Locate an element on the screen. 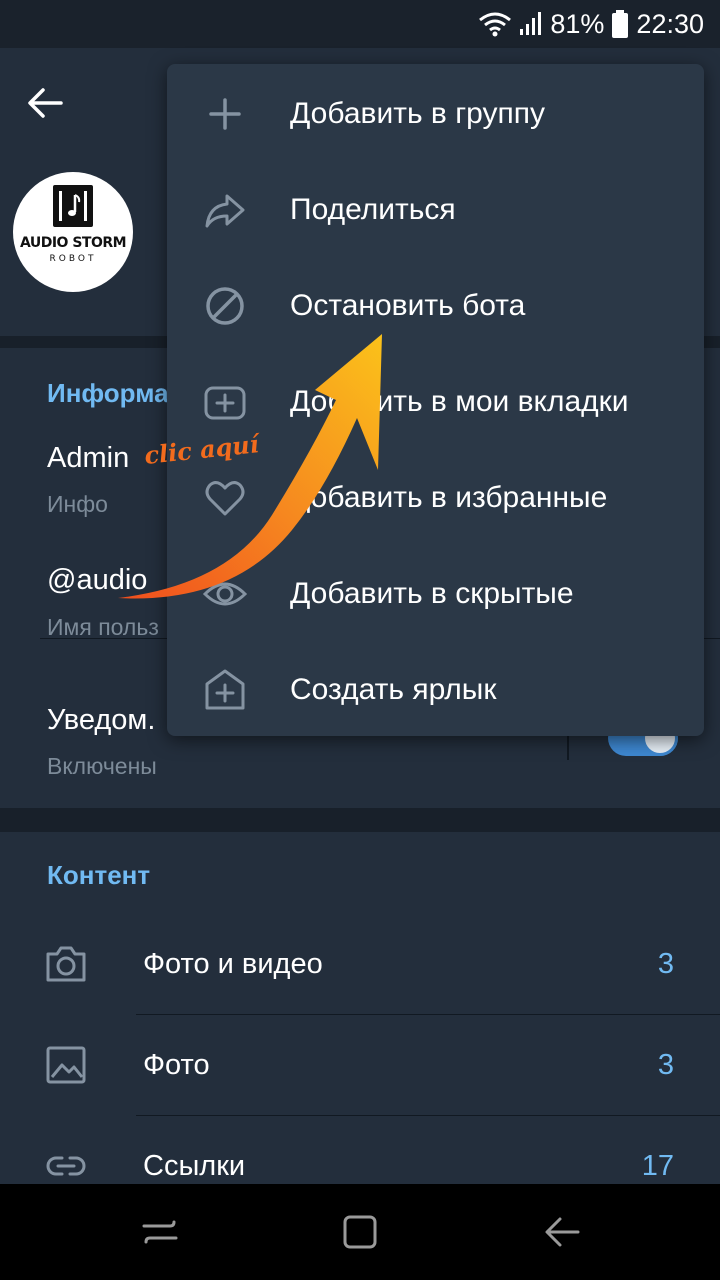 This screenshot has width=720, height=1280. back-button is located at coordinates (45, 103).